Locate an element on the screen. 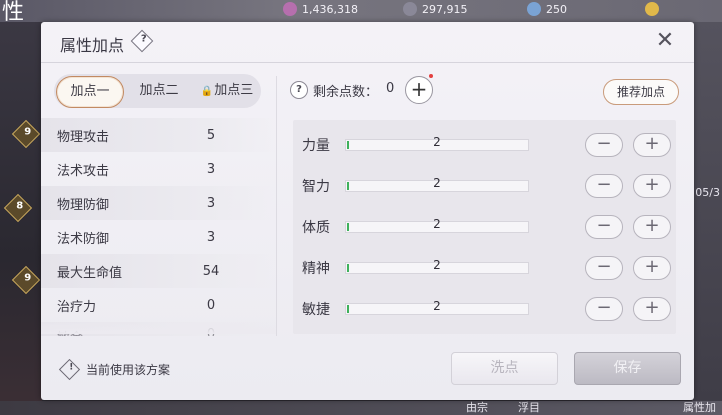 Image resolution: width=722 pixels, height=415 pixels. bottom-tab-text: 属性加 is located at coordinates (699, 407).